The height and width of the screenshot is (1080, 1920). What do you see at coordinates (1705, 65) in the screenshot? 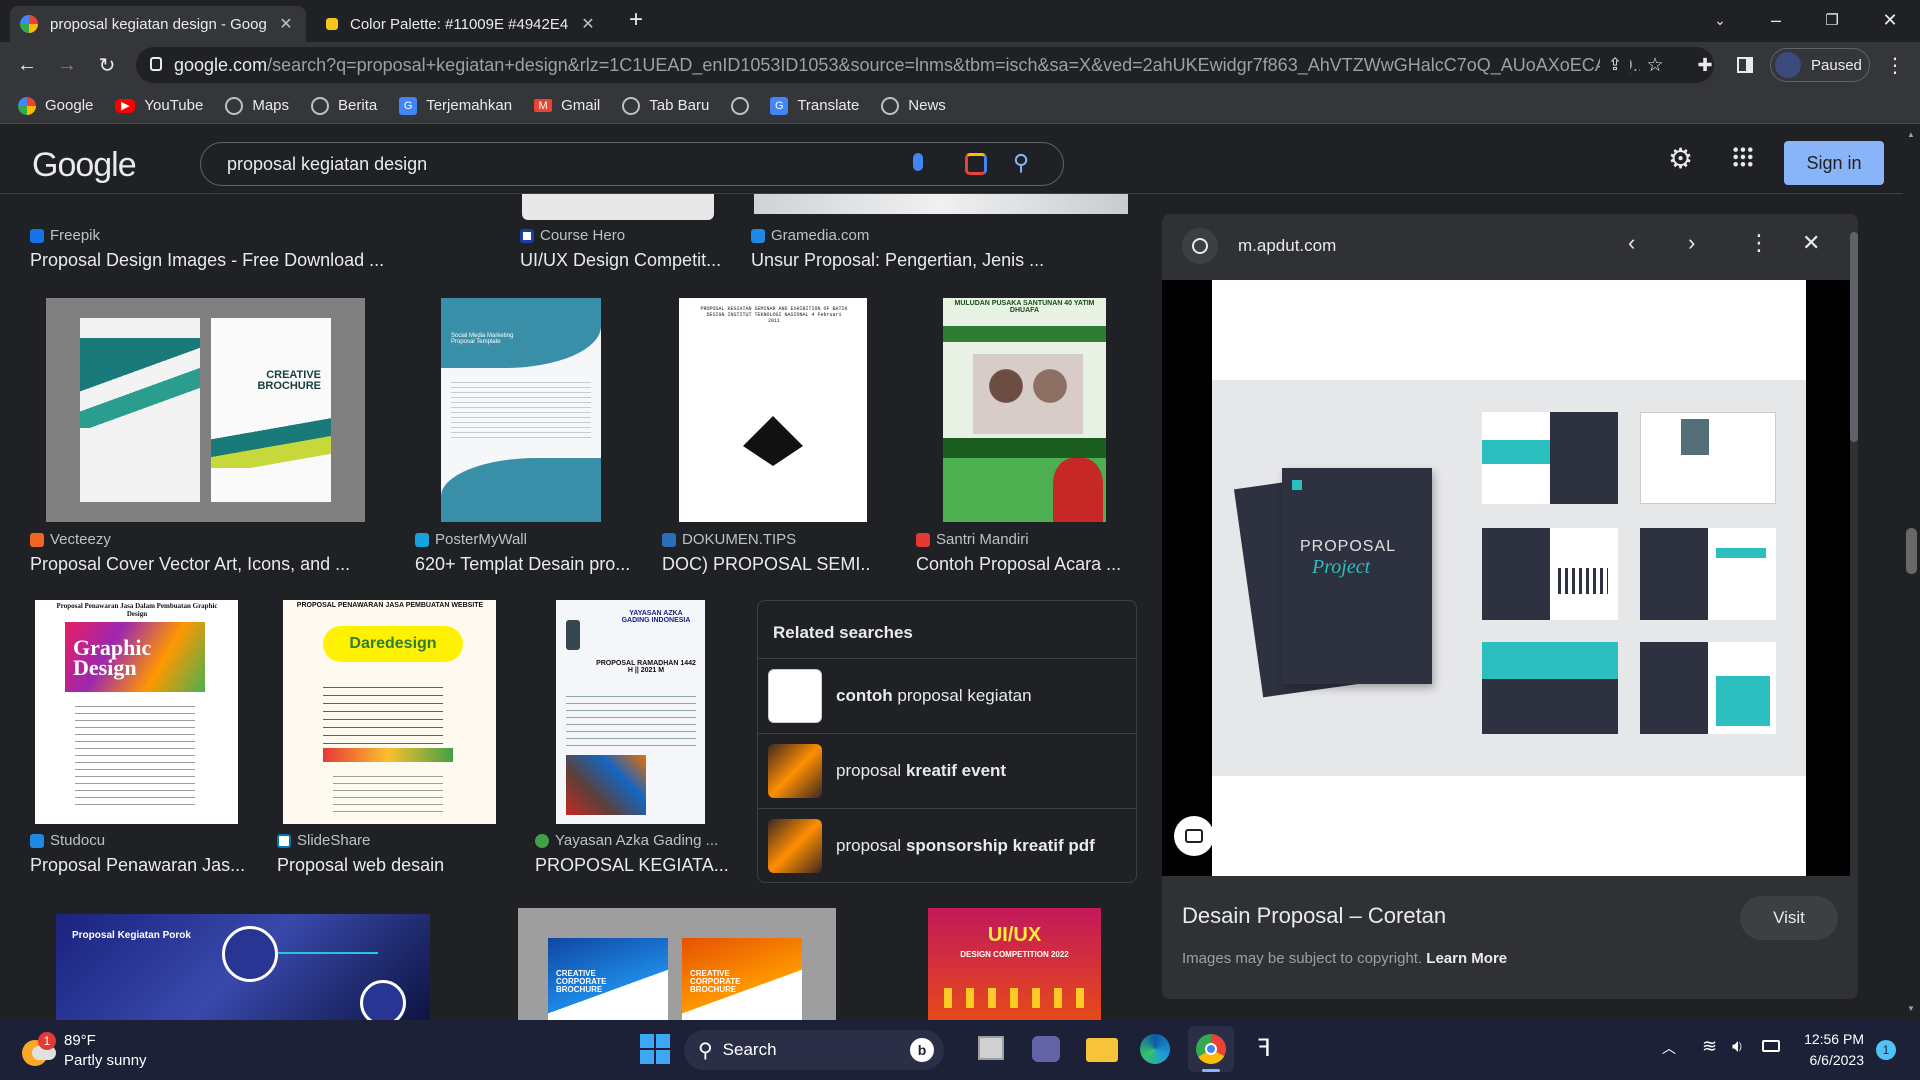
I see `extensions-icon: ✚` at bounding box center [1705, 65].